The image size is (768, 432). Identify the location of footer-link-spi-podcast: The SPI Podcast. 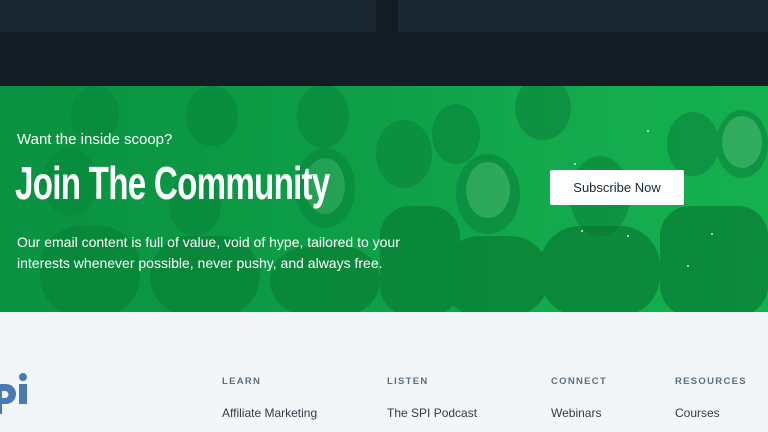
(432, 413).